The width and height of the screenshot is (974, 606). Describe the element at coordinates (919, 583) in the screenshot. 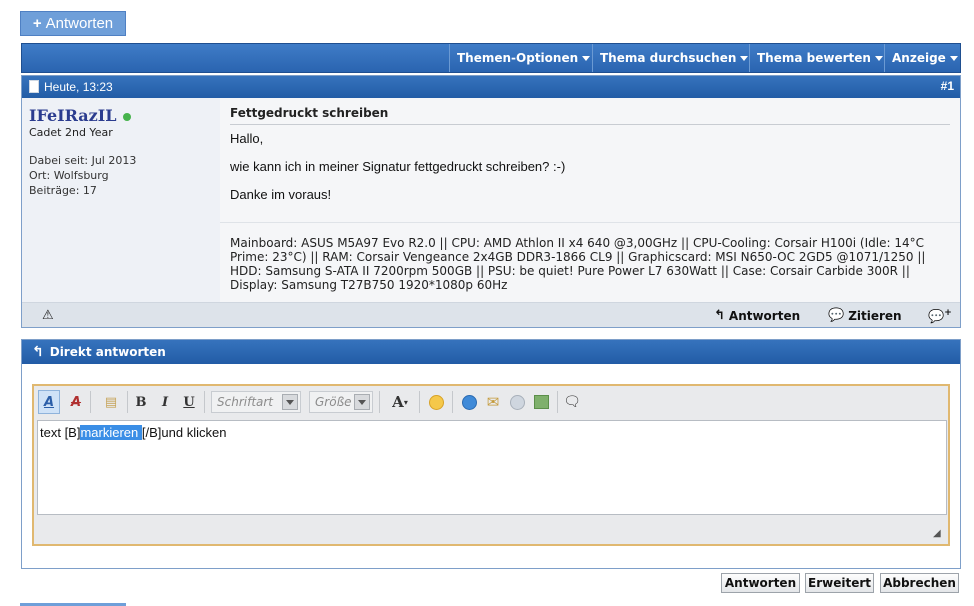

I see `cancel-button: Abbrechen` at that location.